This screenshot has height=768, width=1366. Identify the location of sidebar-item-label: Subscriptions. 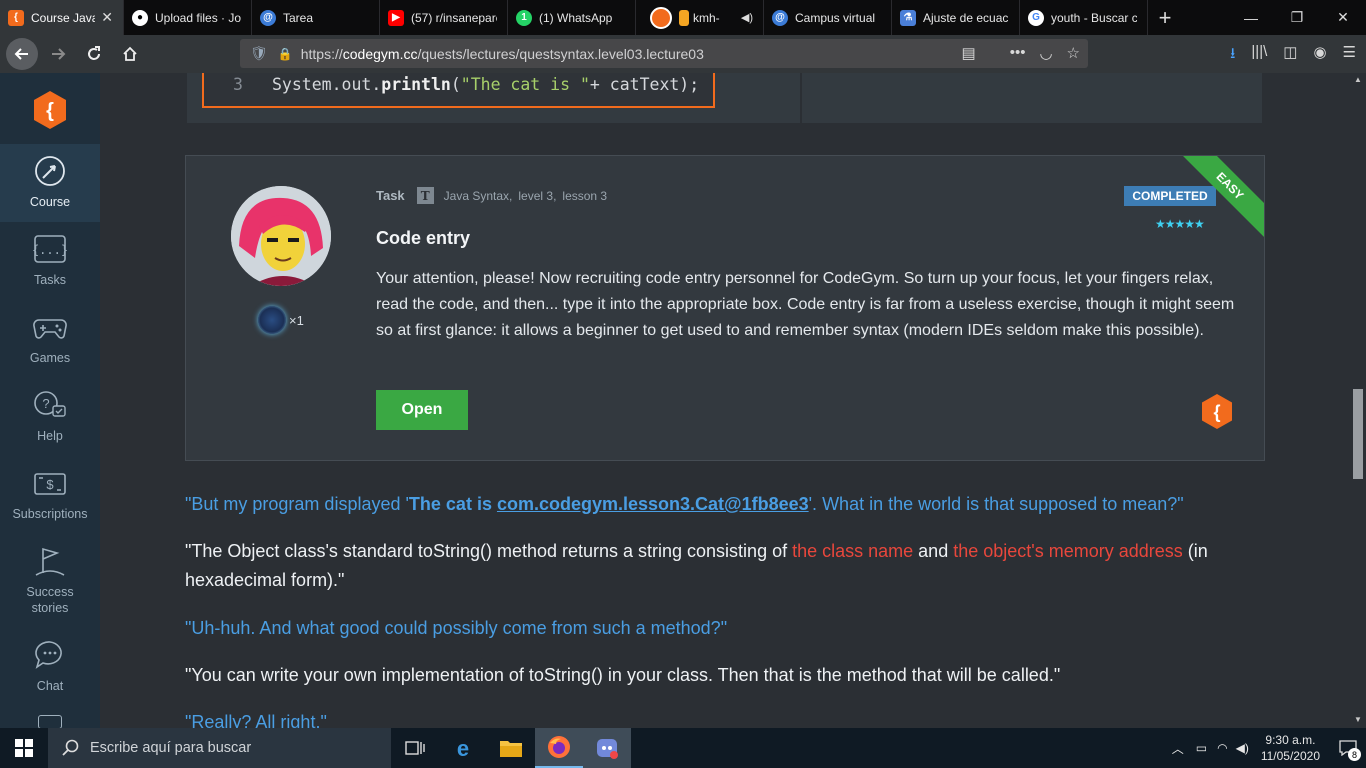
(50, 514).